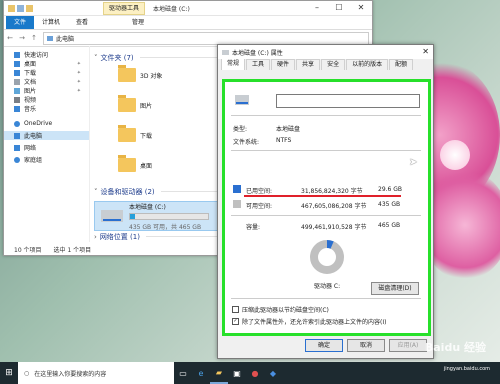  Describe the element at coordinates (96, 373) in the screenshot. I see `taskbar-search-box: ○ 在这里输入你要搜索的内容` at that location.